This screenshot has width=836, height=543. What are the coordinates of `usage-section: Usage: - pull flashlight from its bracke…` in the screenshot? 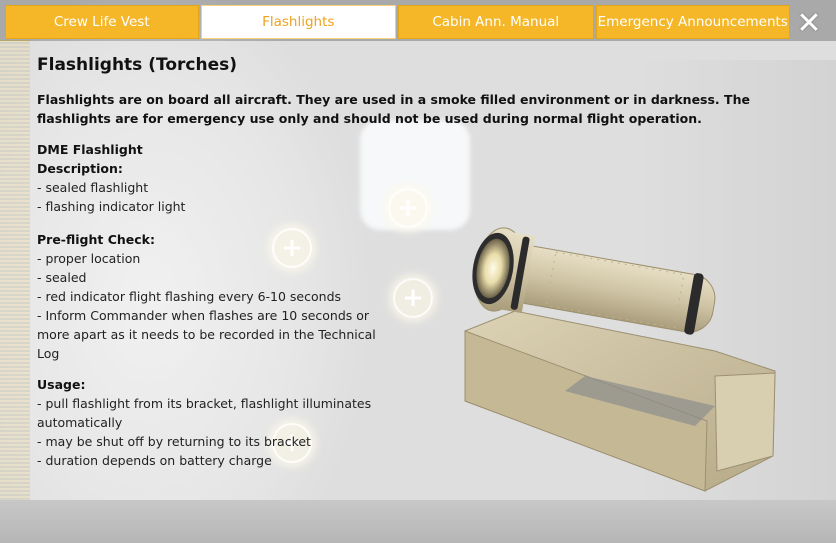 It's located at (217, 422).